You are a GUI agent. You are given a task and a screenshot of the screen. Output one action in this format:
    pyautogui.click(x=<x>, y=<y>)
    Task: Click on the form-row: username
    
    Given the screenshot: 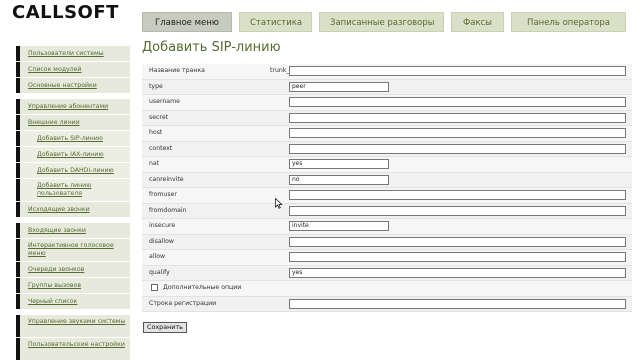 What is the action you would take?
    pyautogui.click(x=387, y=103)
    